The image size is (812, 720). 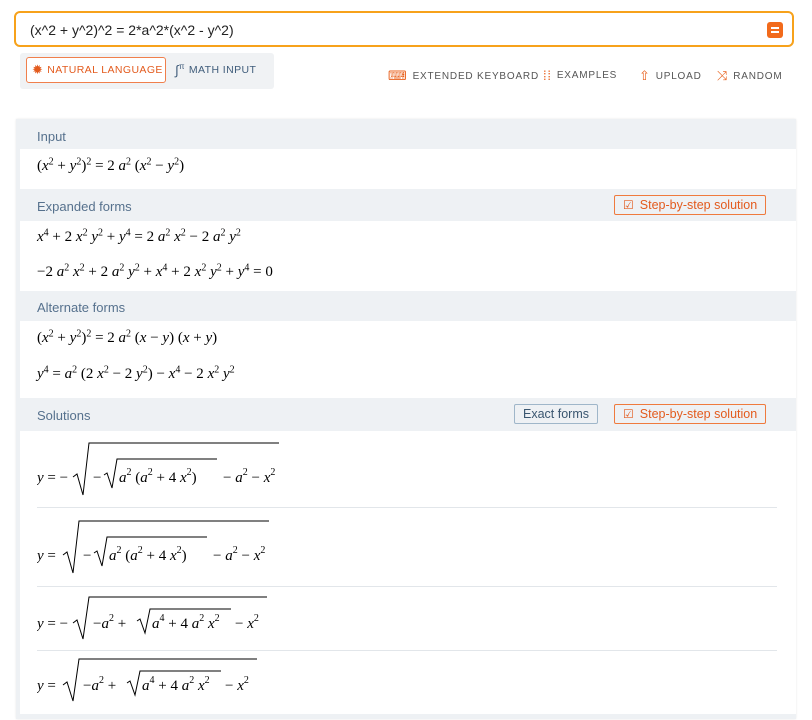 I want to click on pod-title: Alternate forms, so click(x=81, y=307).